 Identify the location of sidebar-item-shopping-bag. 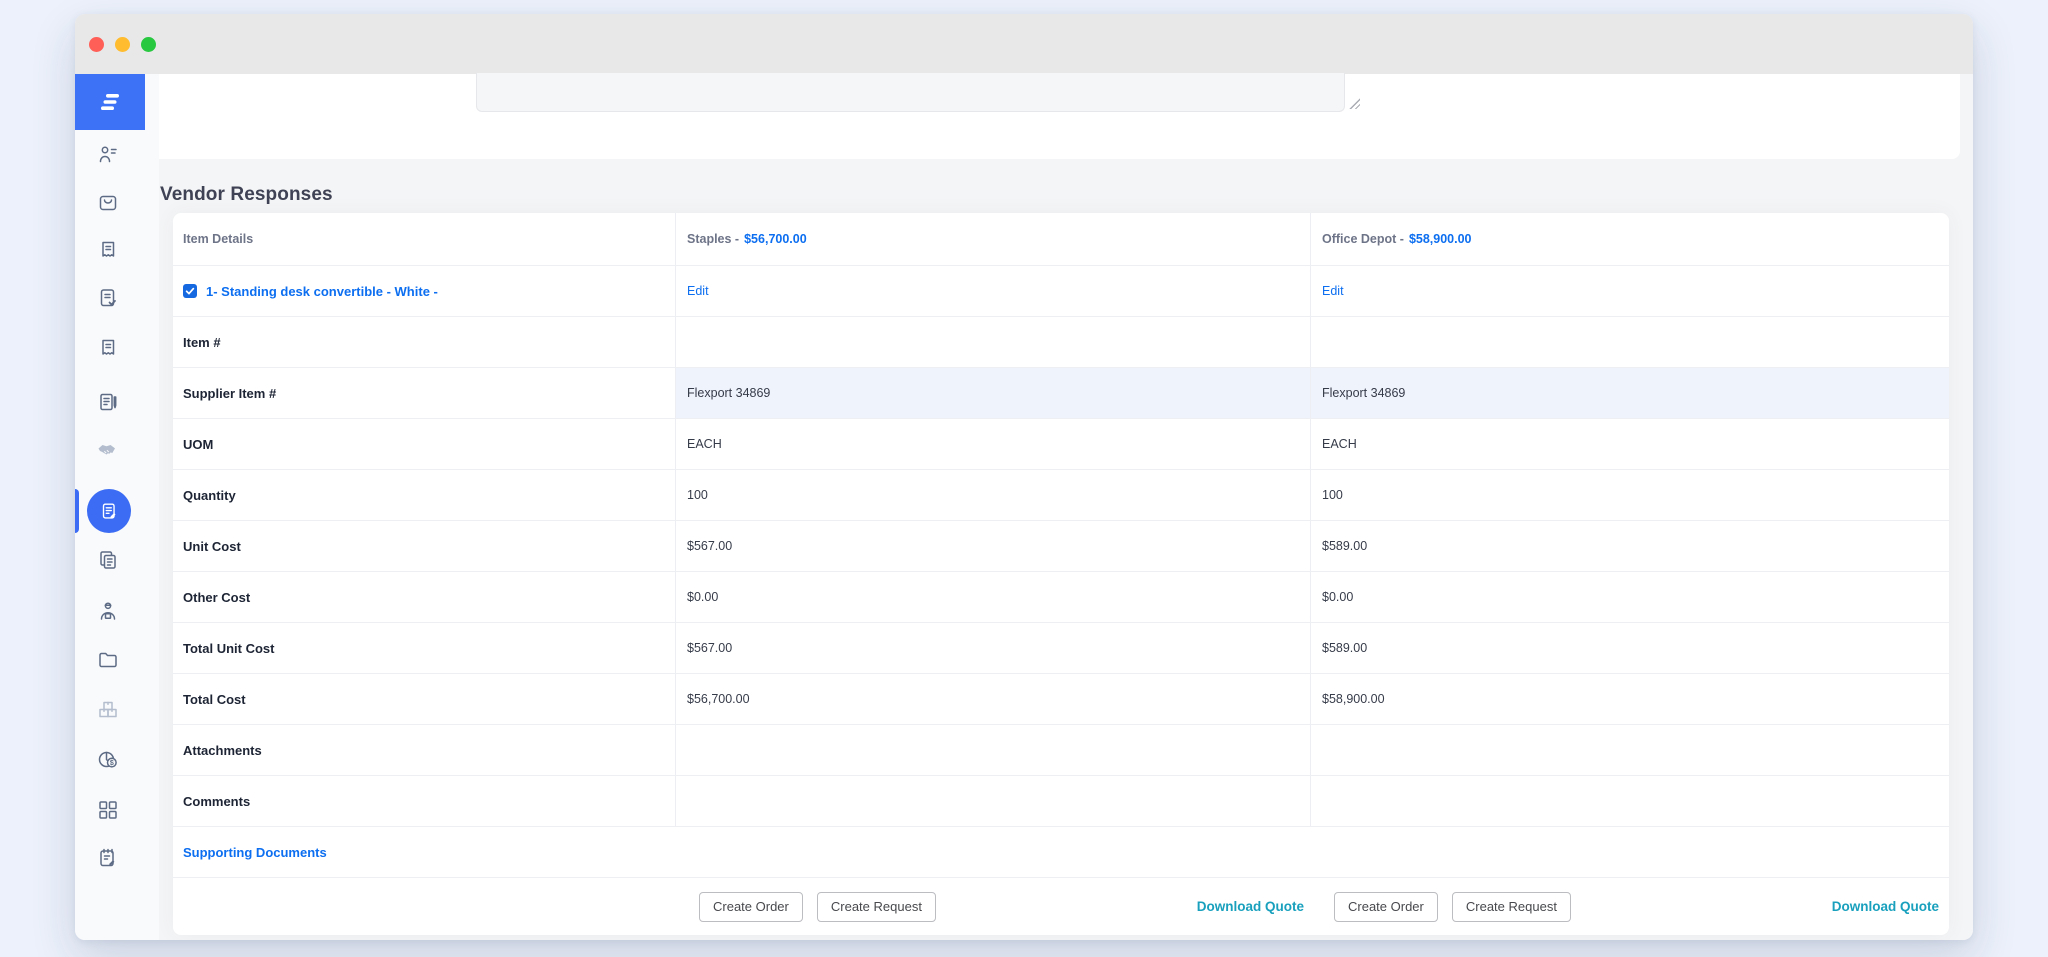
(108, 203).